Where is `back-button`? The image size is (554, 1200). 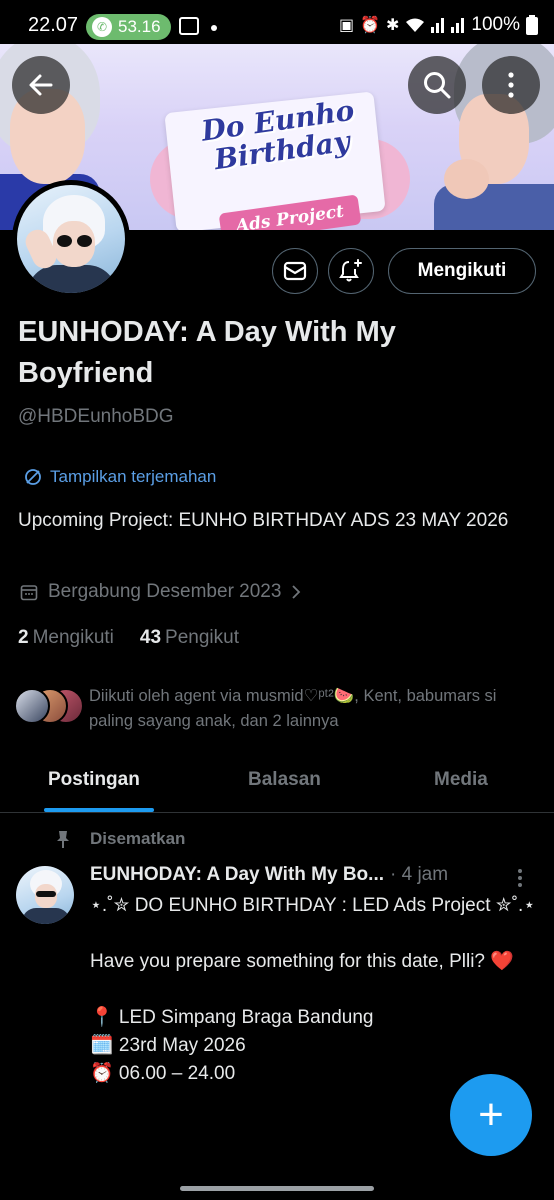 back-button is located at coordinates (41, 85).